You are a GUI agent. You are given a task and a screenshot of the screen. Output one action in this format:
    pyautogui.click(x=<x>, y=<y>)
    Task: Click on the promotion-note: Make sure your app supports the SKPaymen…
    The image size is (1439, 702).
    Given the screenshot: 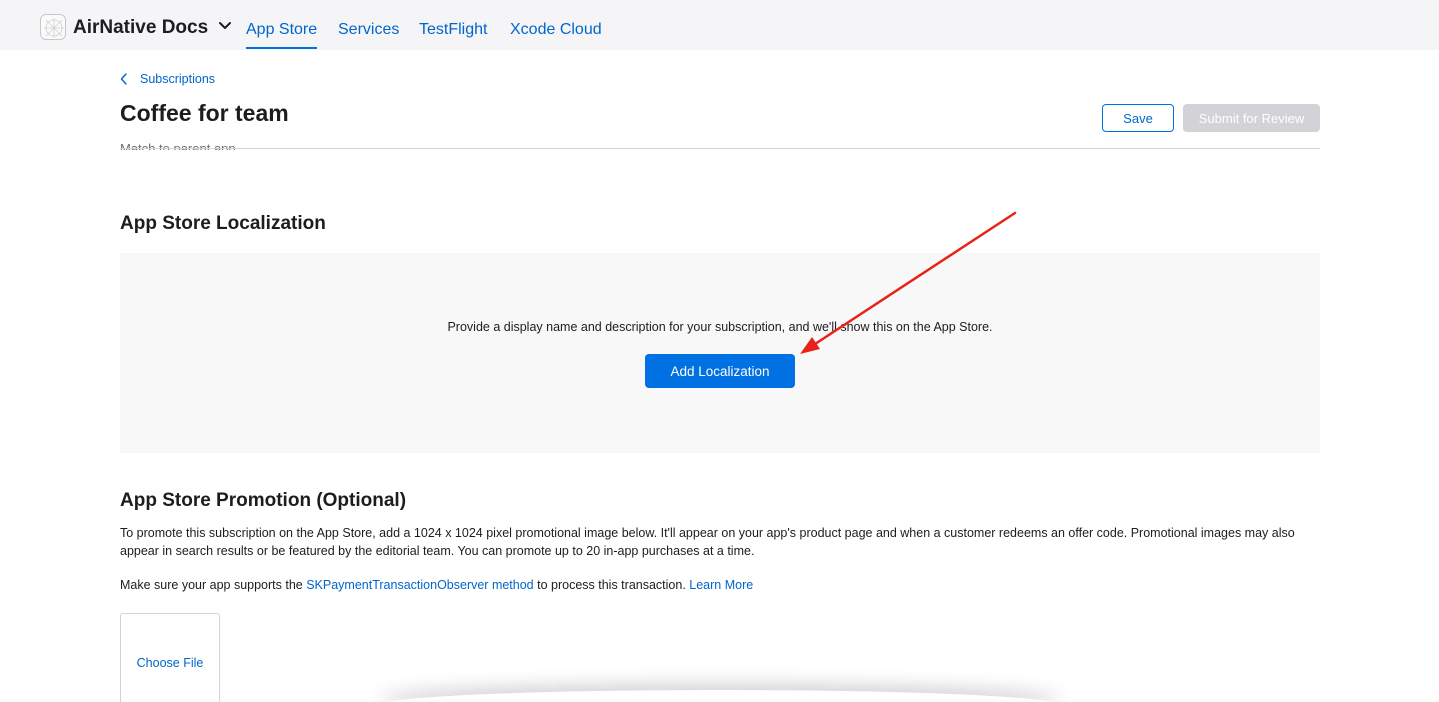 What is the action you would take?
    pyautogui.click(x=436, y=585)
    